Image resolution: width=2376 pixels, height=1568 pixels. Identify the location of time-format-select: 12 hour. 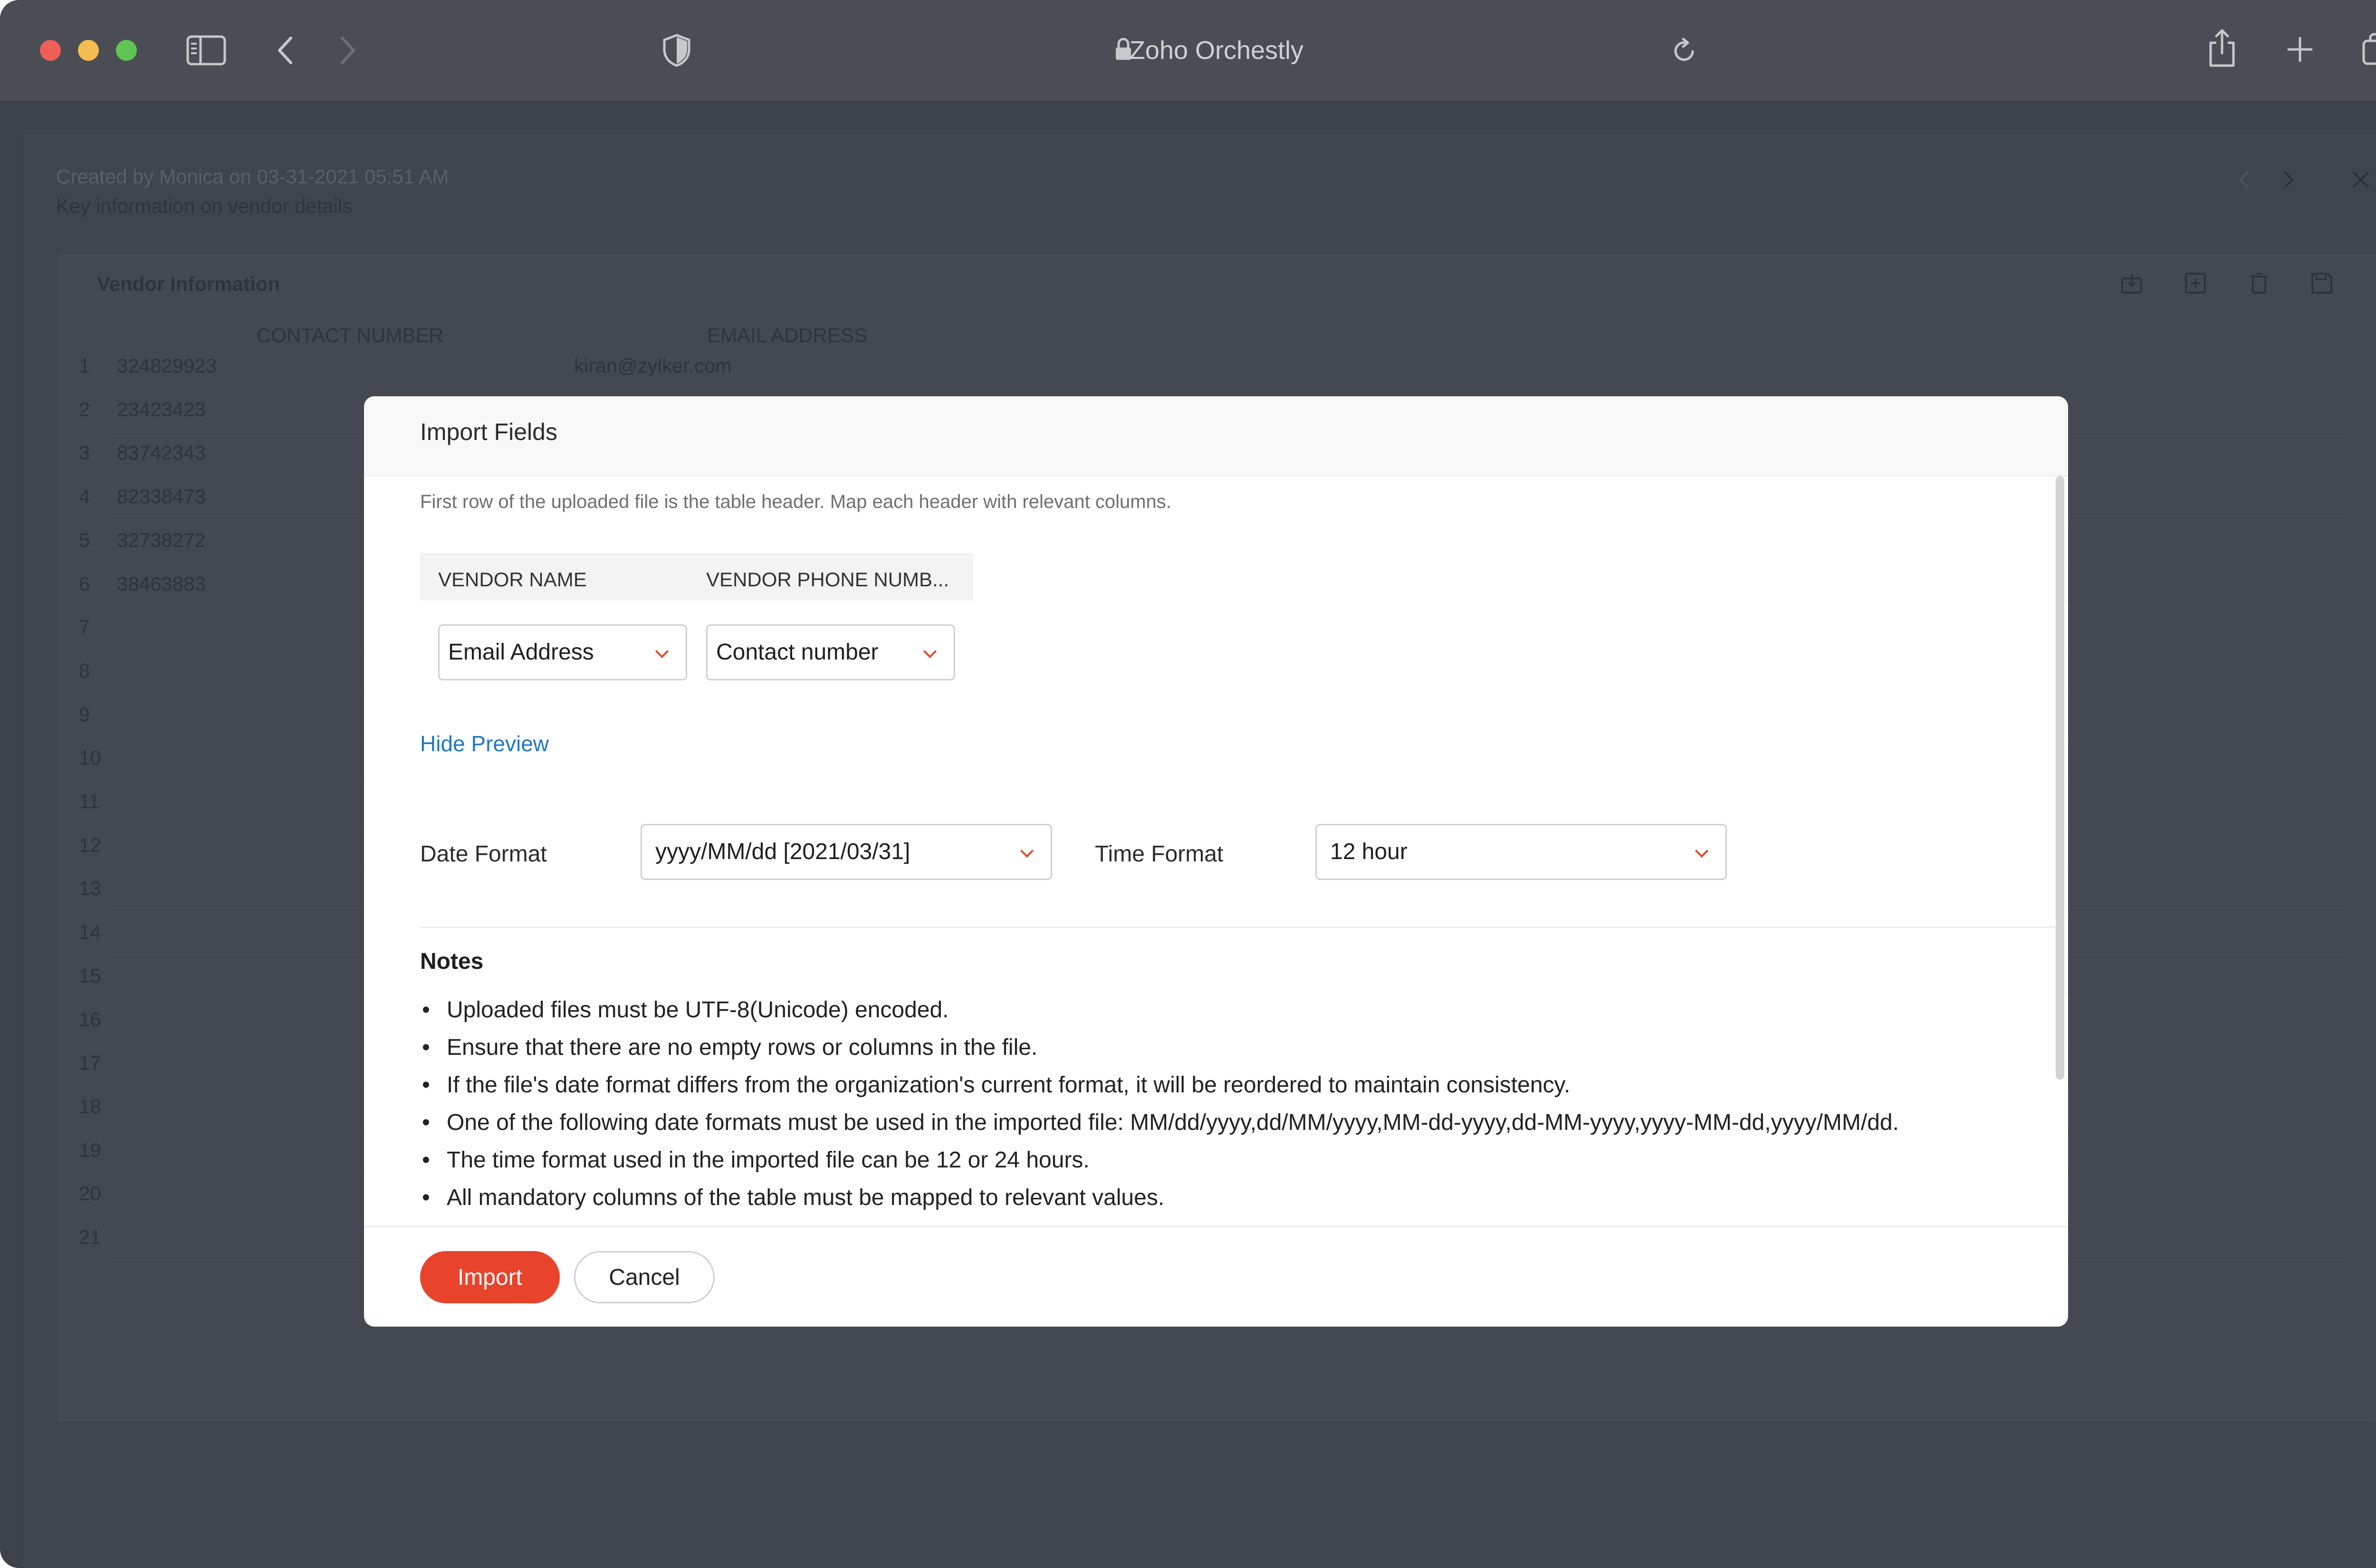
(1521, 852).